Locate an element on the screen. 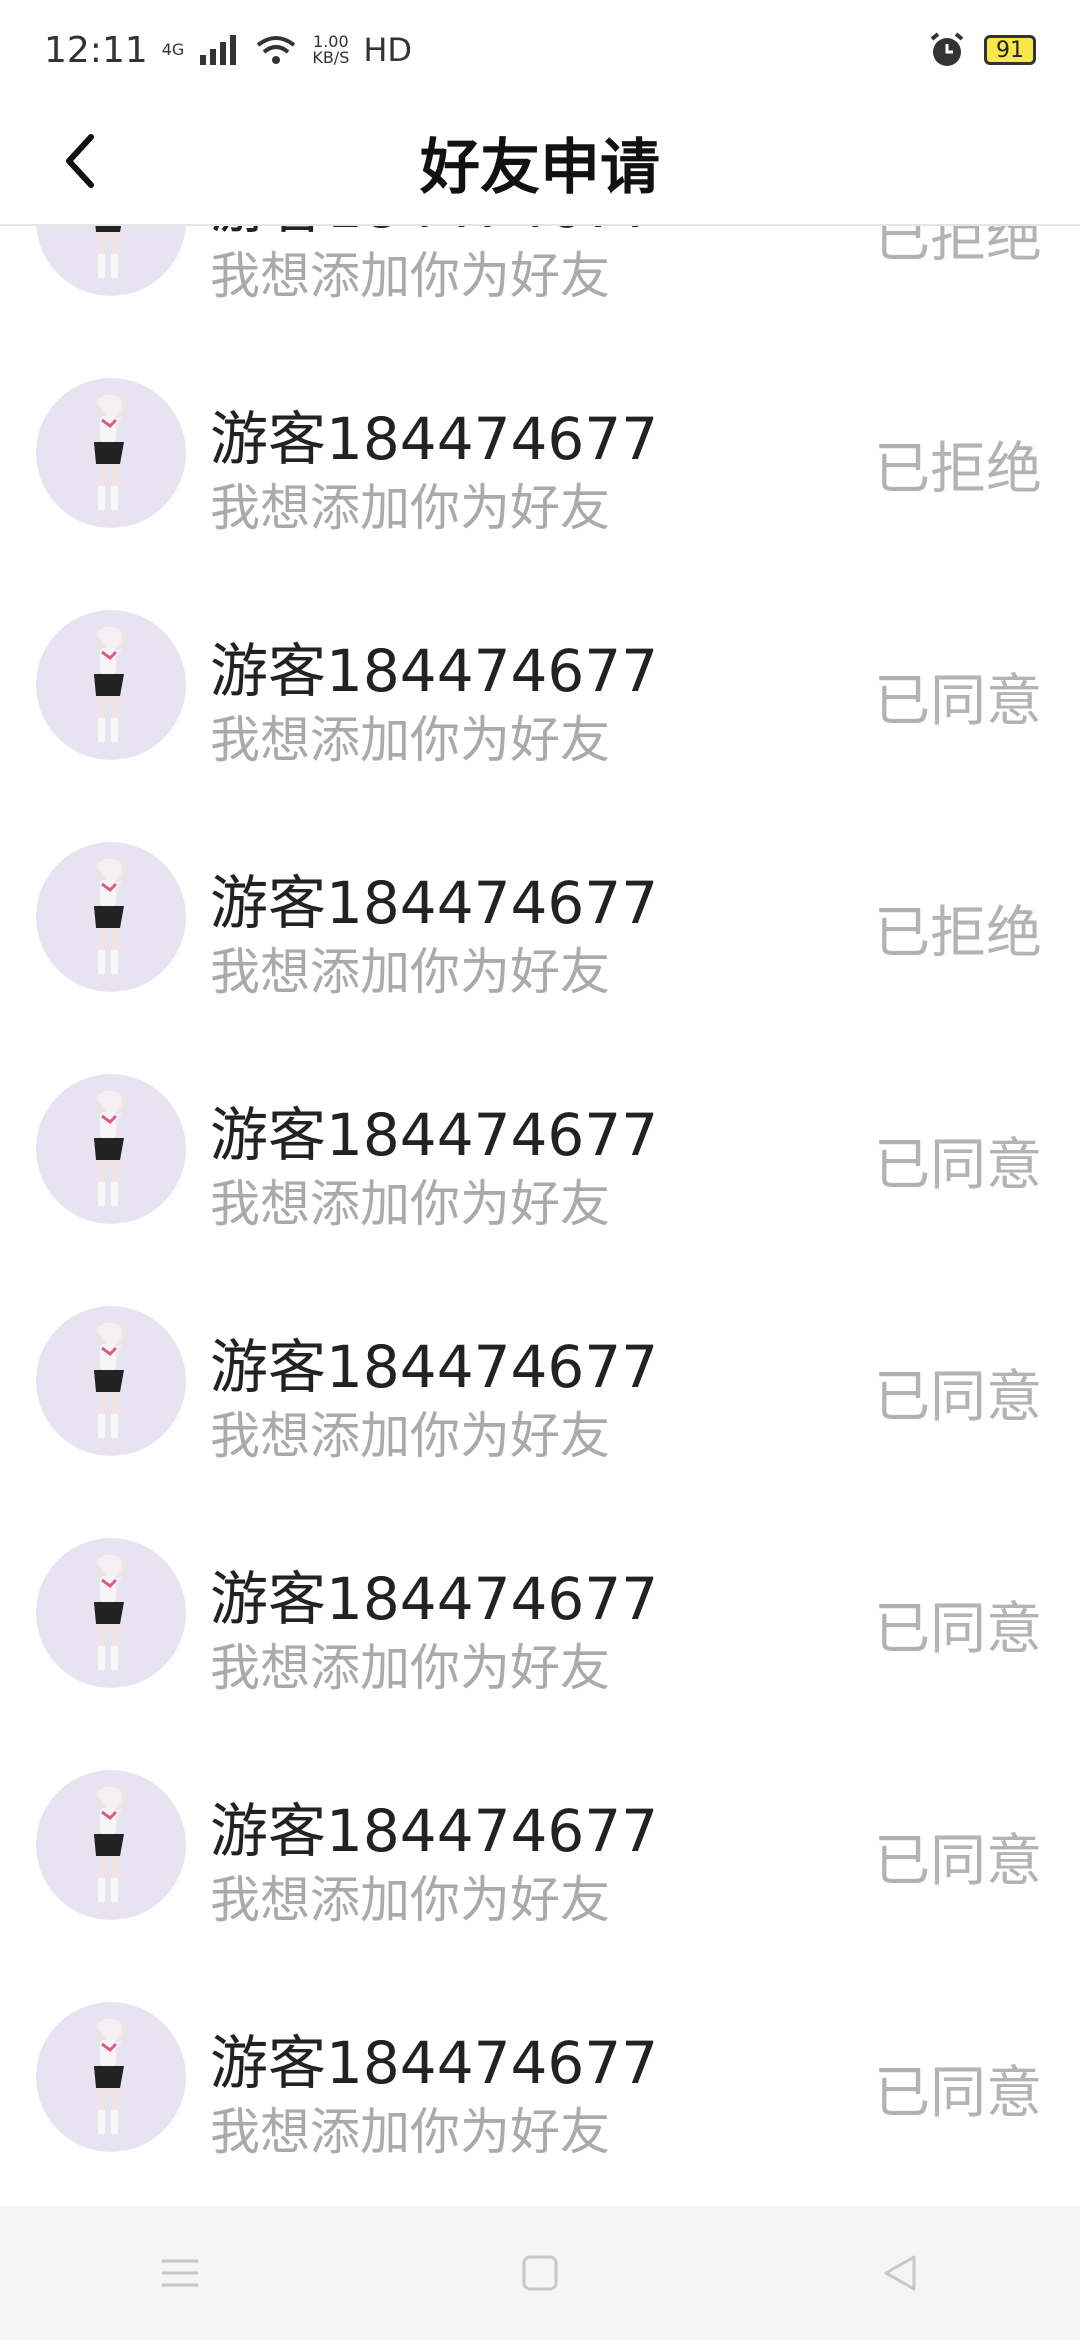 This screenshot has width=1080, height=2340. status-left: 12:11 4G 1.00 KB/S HD is located at coordinates (228, 50).